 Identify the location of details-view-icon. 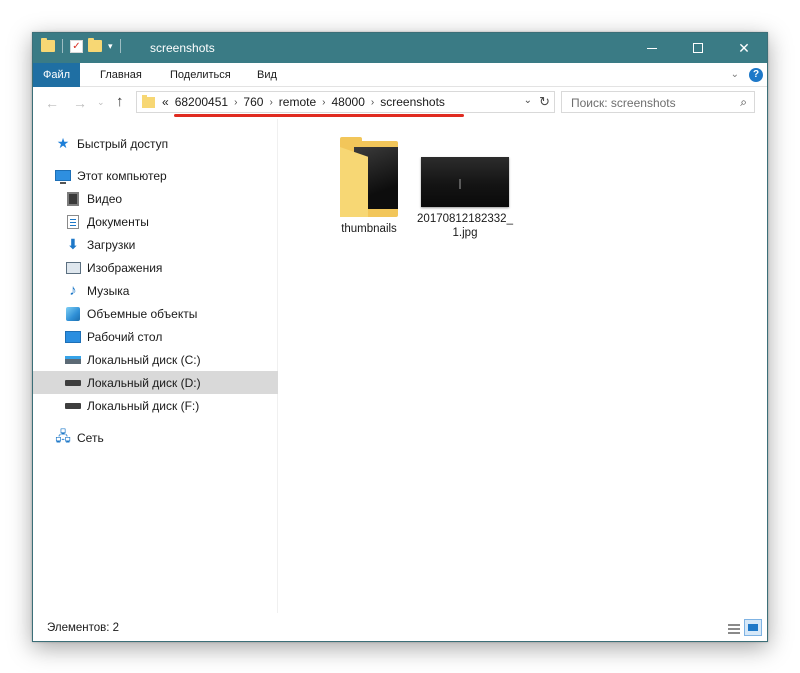
(734, 628).